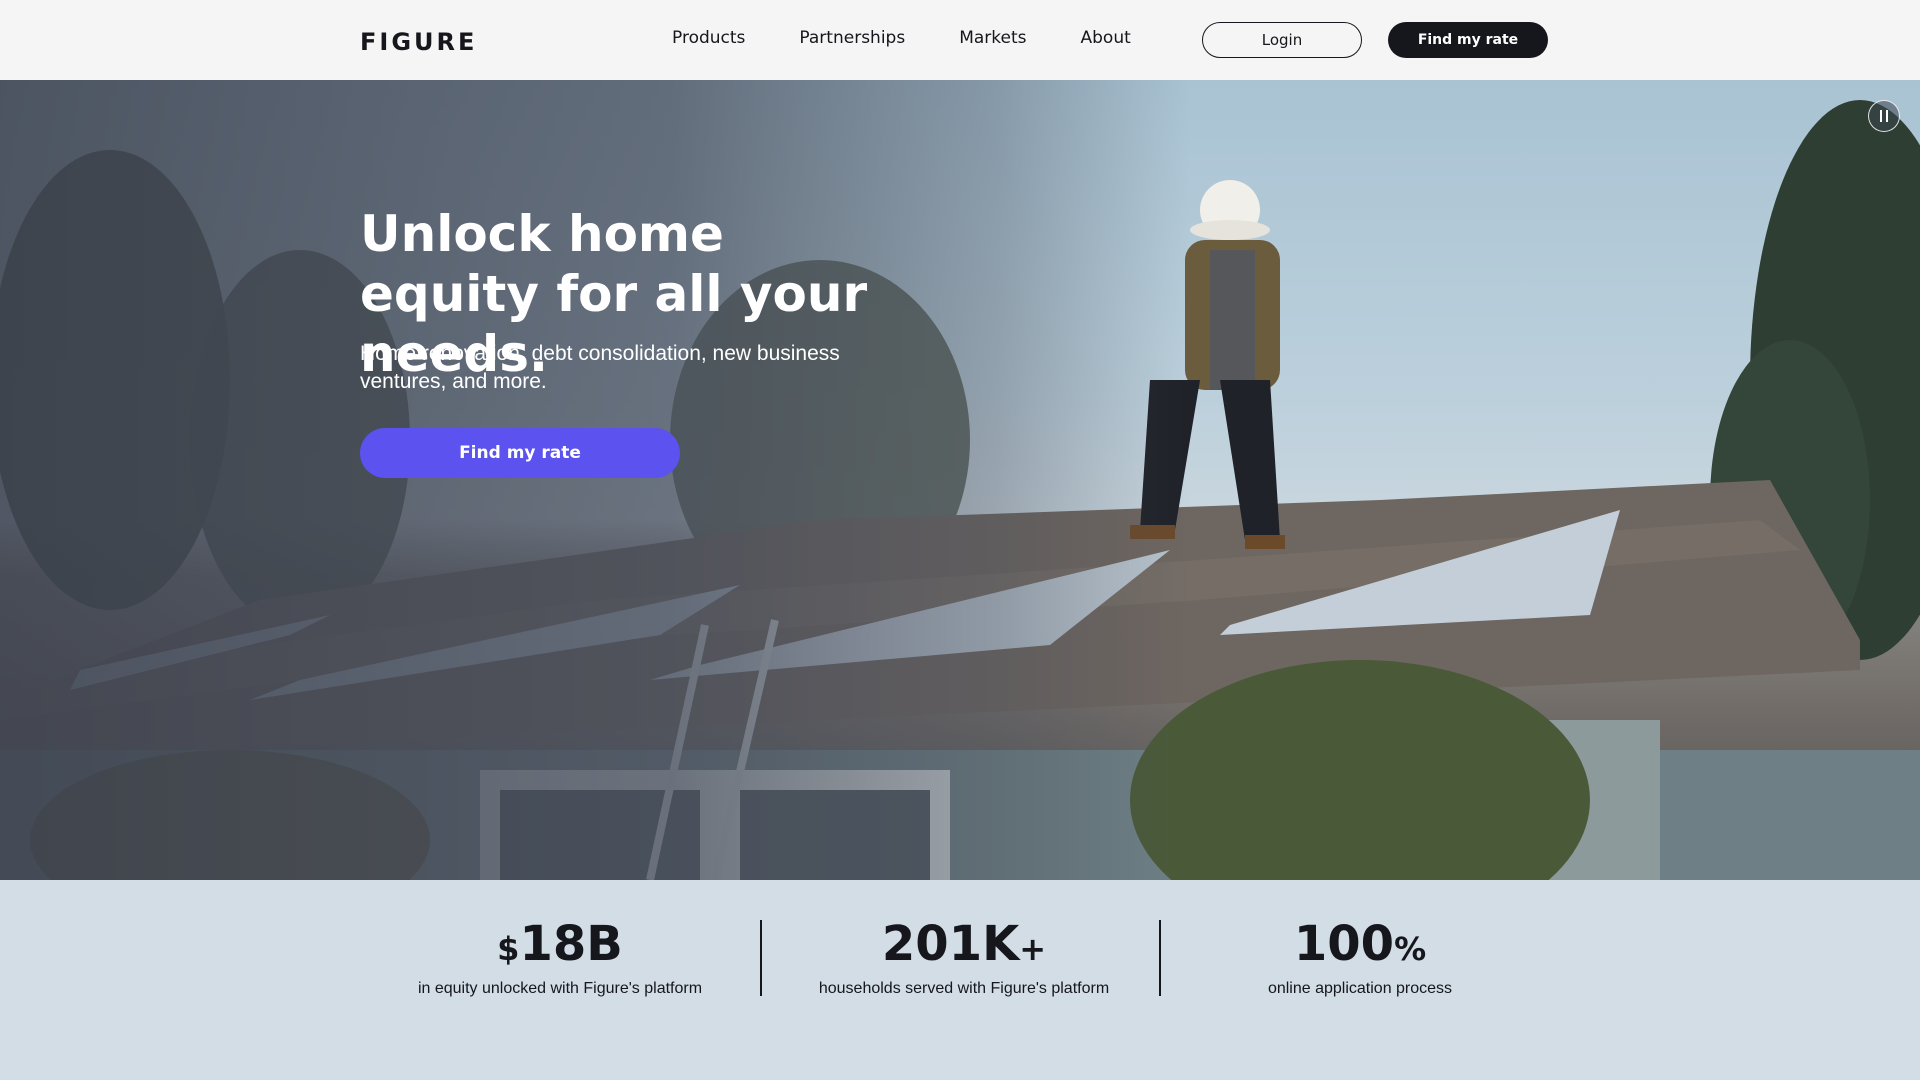 The image size is (1920, 1080). What do you see at coordinates (992, 38) in the screenshot?
I see `nav-markets: Markets` at bounding box center [992, 38].